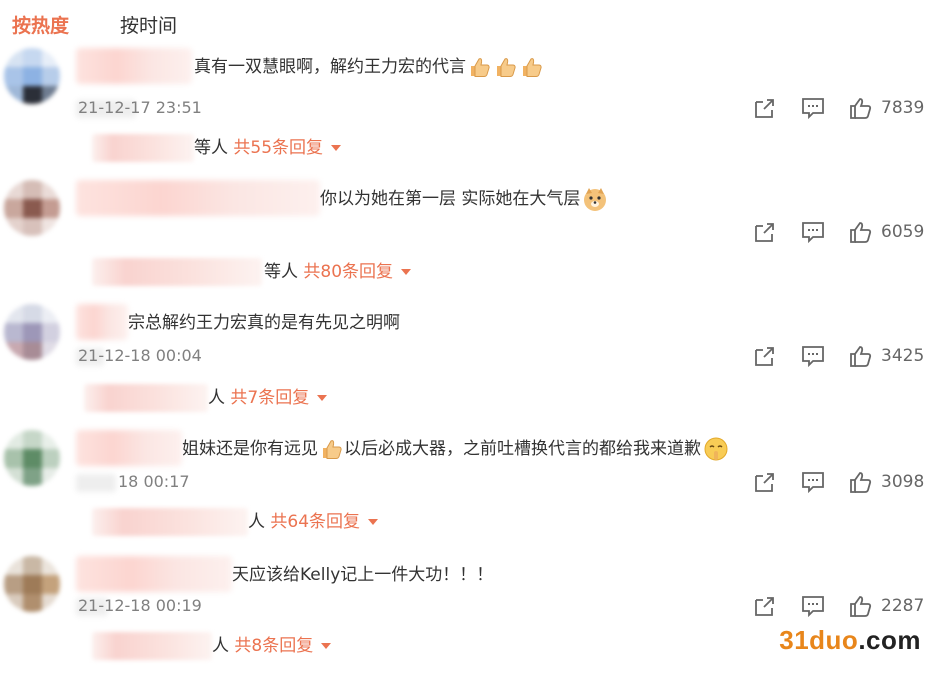  I want to click on view-replies-link: 共7条回复, so click(279, 398).